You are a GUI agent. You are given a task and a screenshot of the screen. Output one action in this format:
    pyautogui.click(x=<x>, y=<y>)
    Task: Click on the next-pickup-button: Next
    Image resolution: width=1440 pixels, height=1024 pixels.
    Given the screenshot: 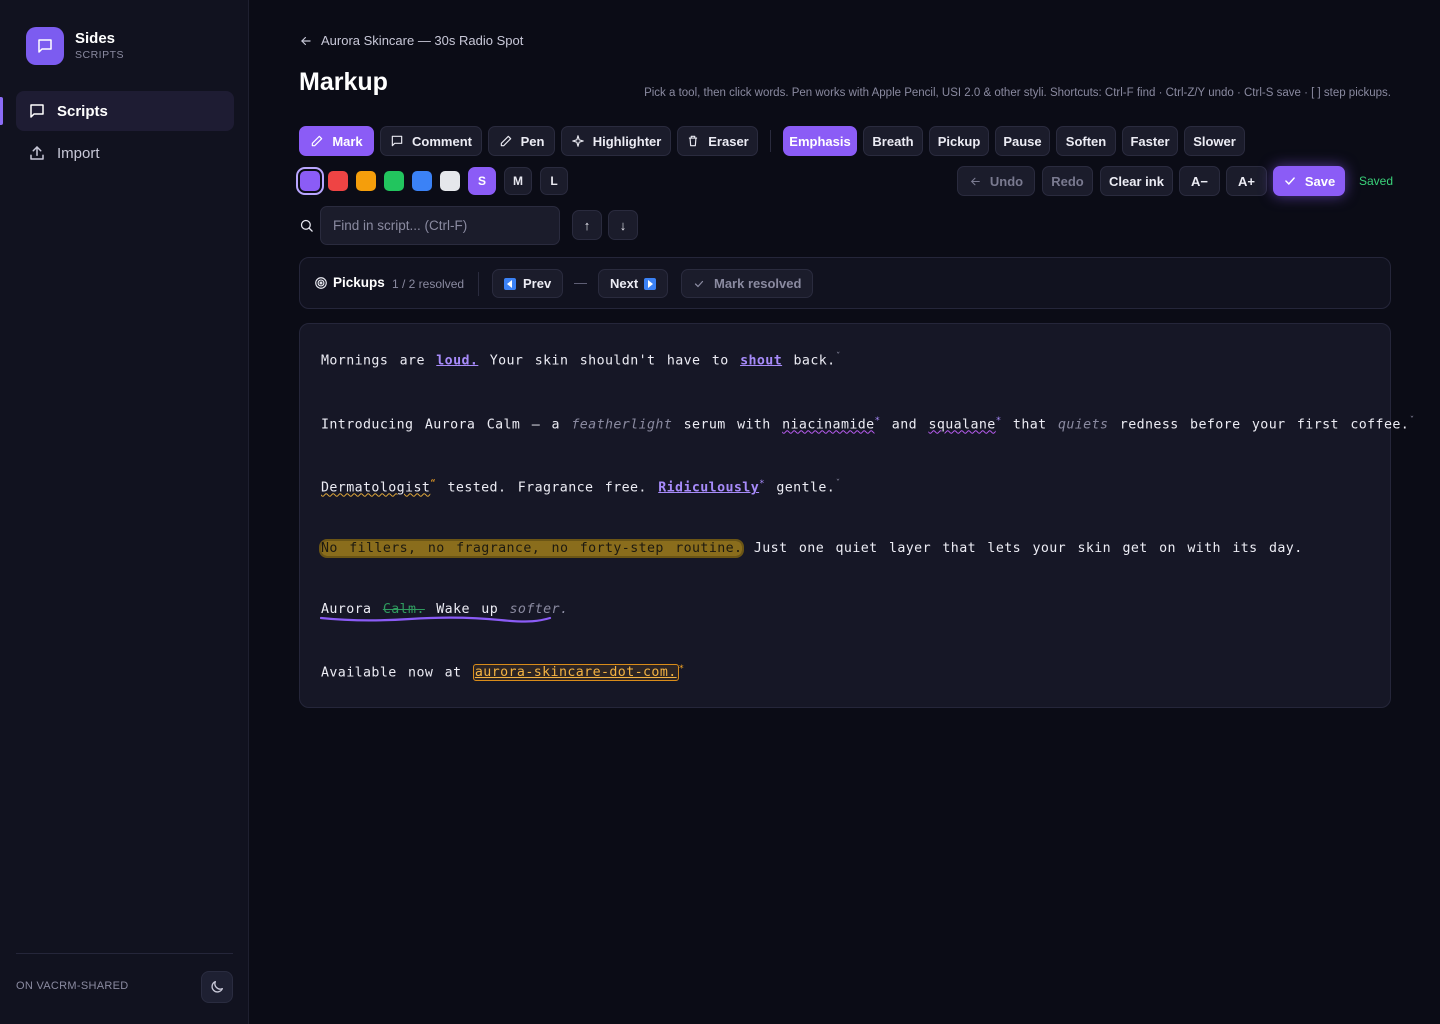 What is the action you would take?
    pyautogui.click(x=633, y=283)
    